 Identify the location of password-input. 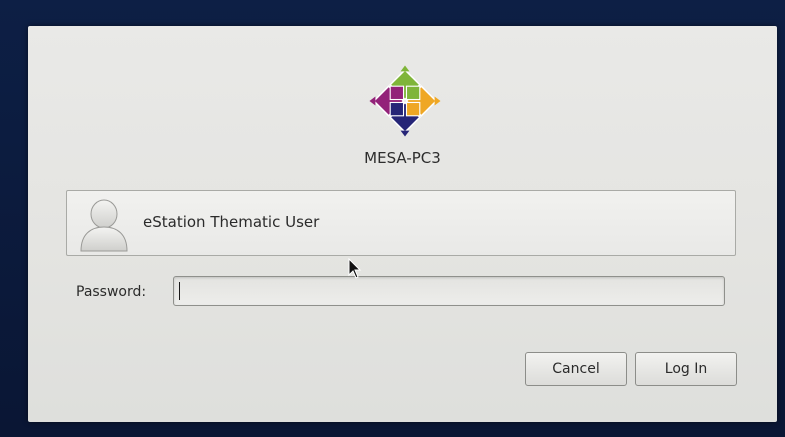
(449, 291).